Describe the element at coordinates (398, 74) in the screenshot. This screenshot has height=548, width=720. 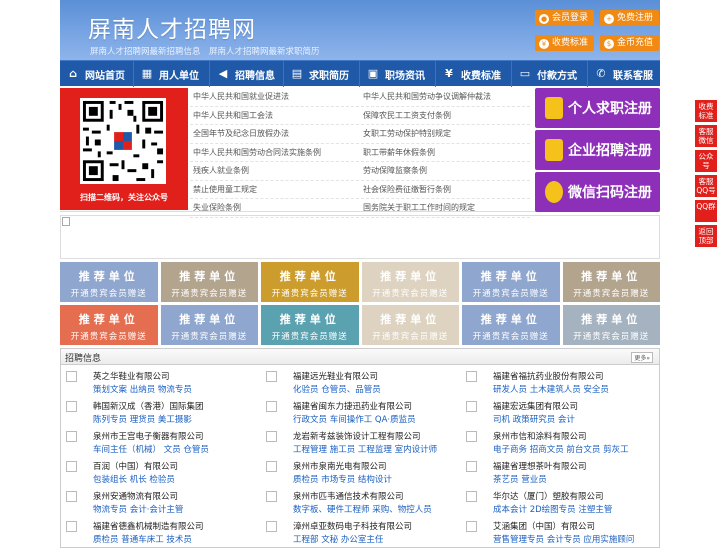
I see `nav-news: ▣ 职场资讯` at that location.